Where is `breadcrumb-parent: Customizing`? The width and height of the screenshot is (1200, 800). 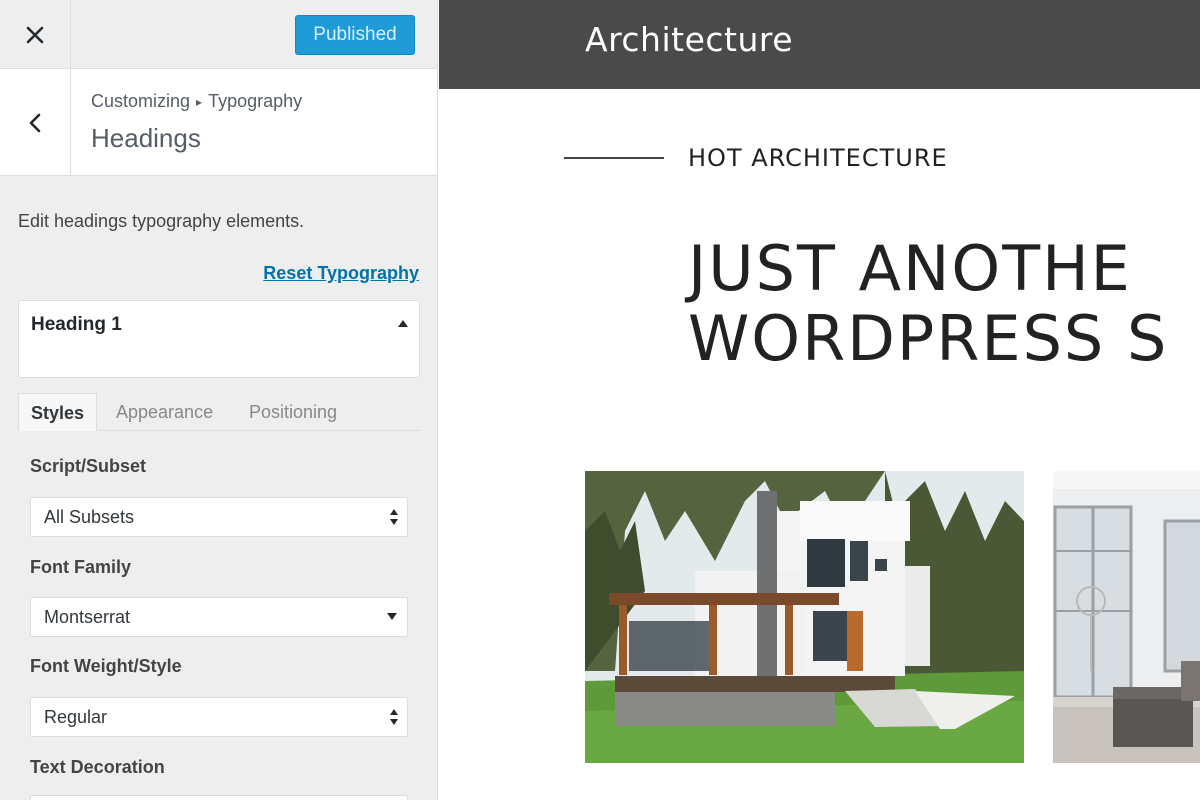
breadcrumb-parent: Customizing is located at coordinates (141, 101).